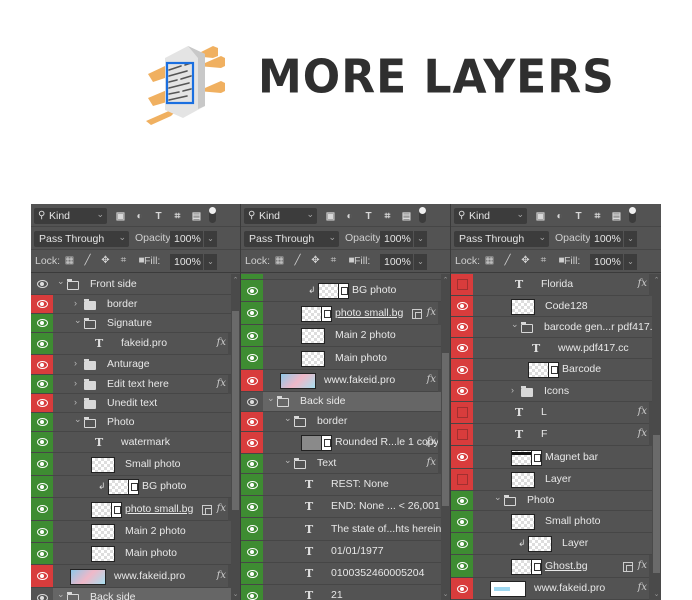  Describe the element at coordinates (135, 422) in the screenshot. I see `layer-row: ⌄ Photo` at that location.